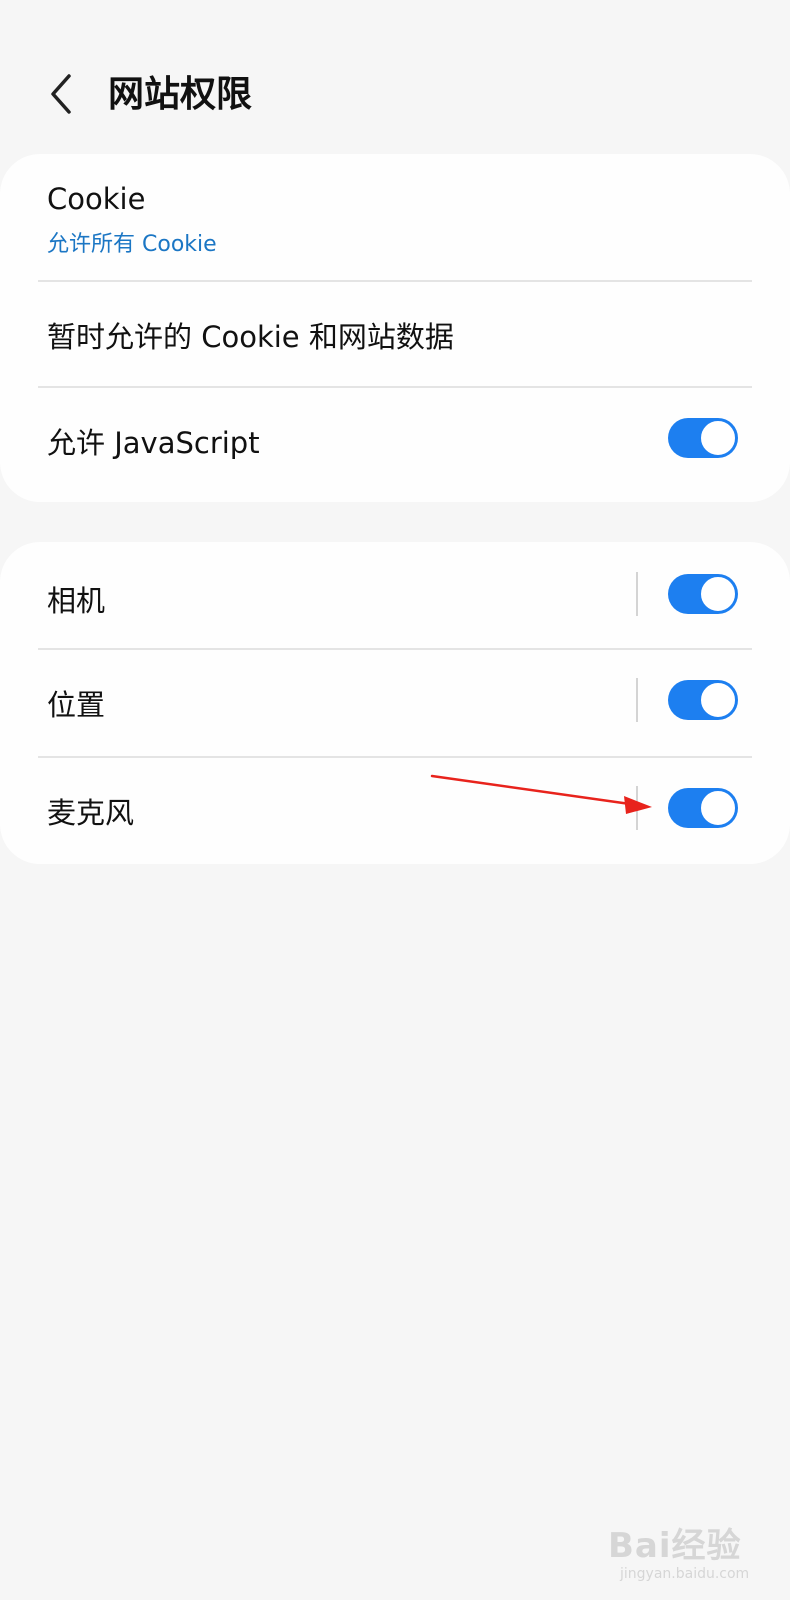 This screenshot has width=790, height=1600. I want to click on location-toggle, so click(703, 700).